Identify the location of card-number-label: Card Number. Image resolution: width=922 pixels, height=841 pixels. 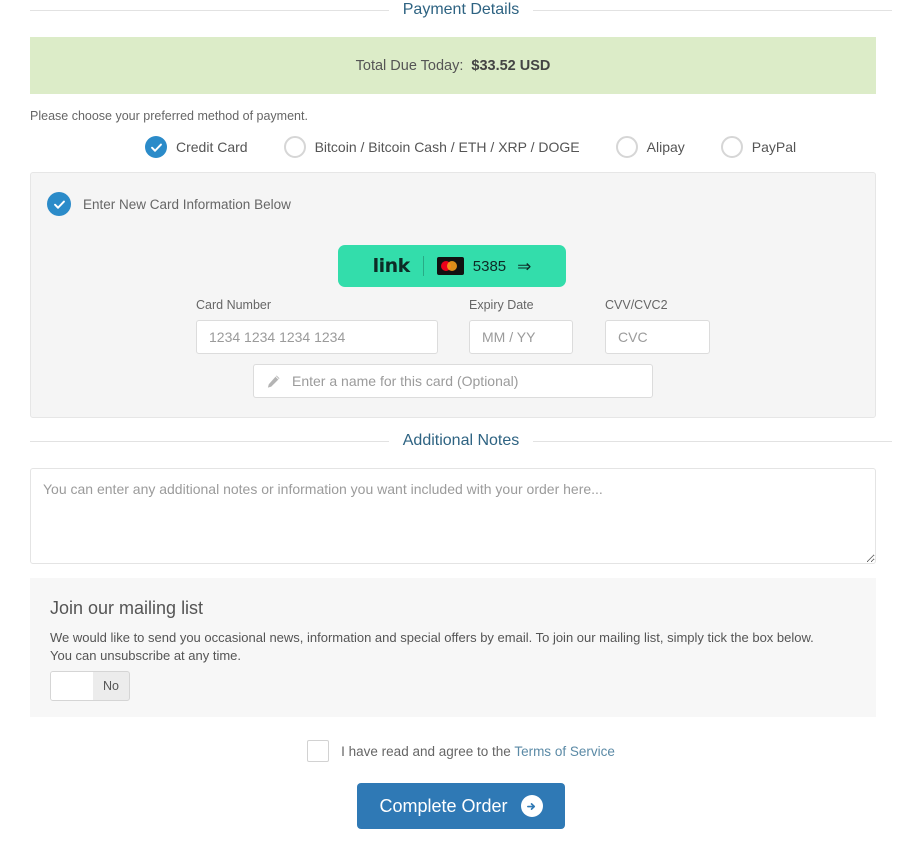
(234, 305).